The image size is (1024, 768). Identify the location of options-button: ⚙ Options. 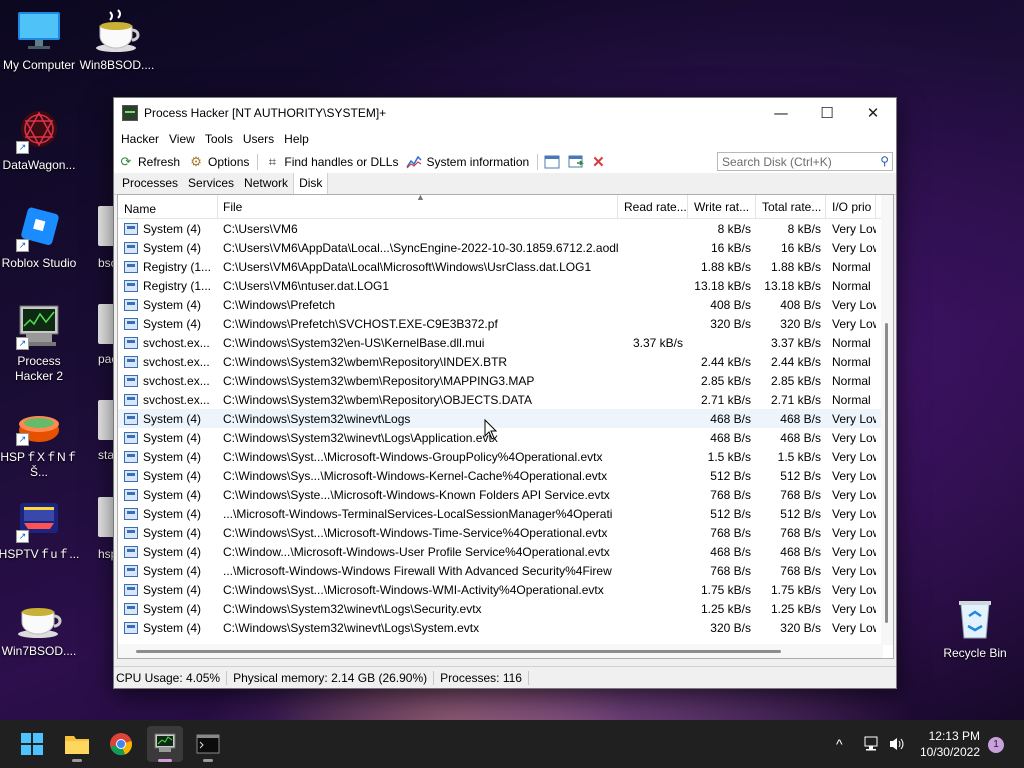
(218, 162).